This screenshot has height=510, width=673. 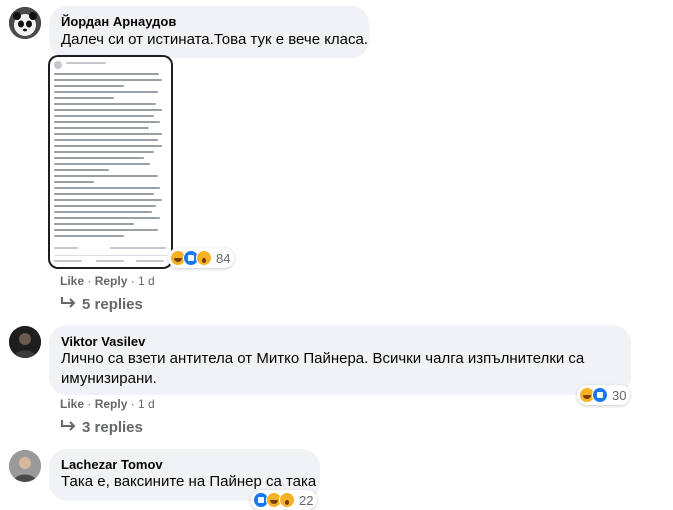 I want to click on divider, so click(x=110, y=255).